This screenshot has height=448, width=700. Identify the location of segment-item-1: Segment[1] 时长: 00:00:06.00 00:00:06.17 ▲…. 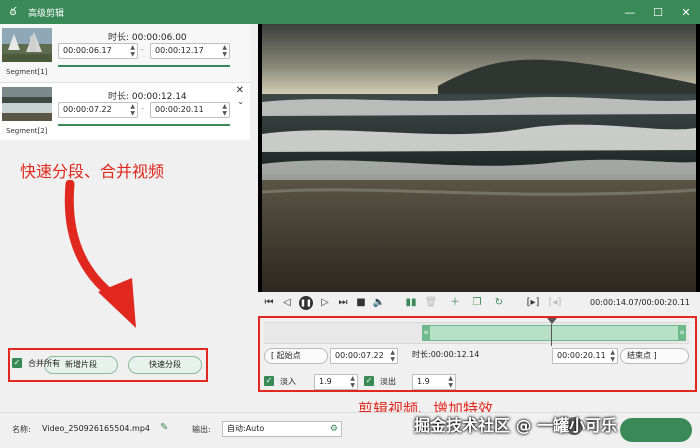
(125, 53).